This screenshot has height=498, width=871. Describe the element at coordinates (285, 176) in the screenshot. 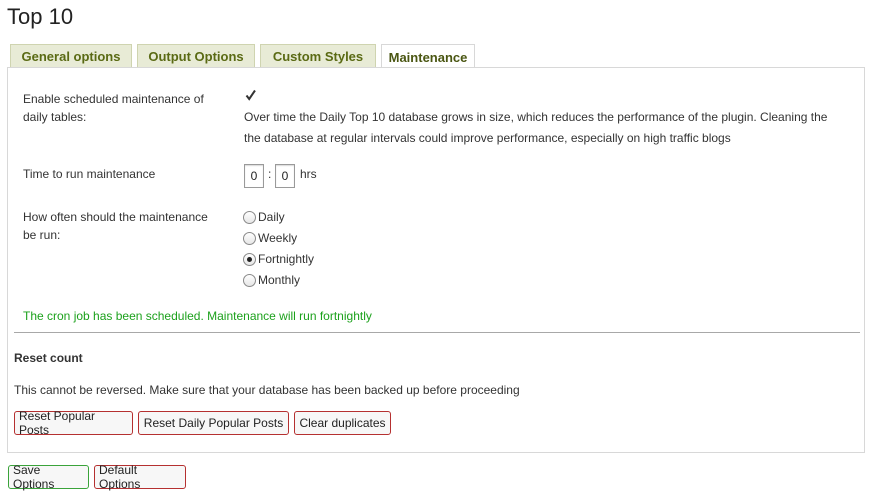

I see `minute-input` at that location.